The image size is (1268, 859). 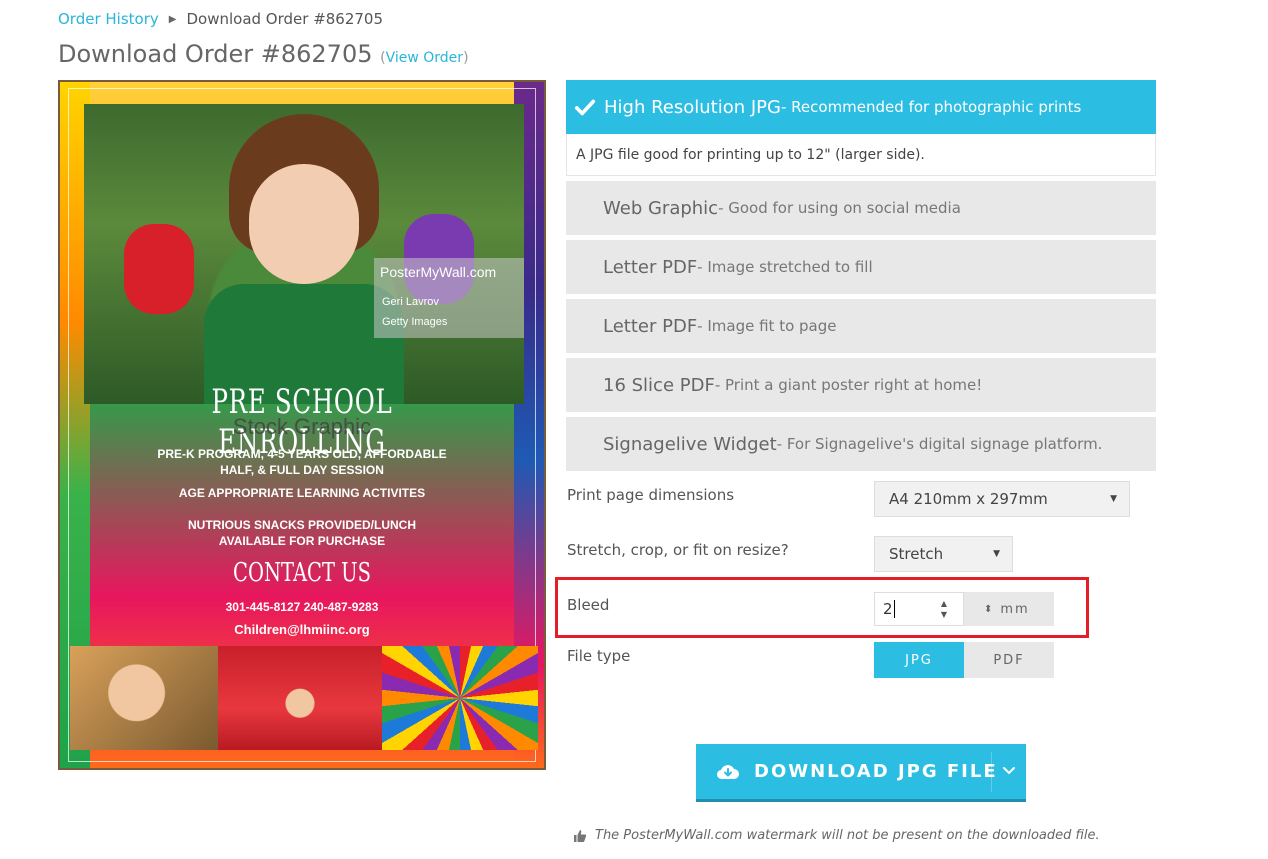 I want to click on spin-down-icon: ▼, so click(x=944, y=614).